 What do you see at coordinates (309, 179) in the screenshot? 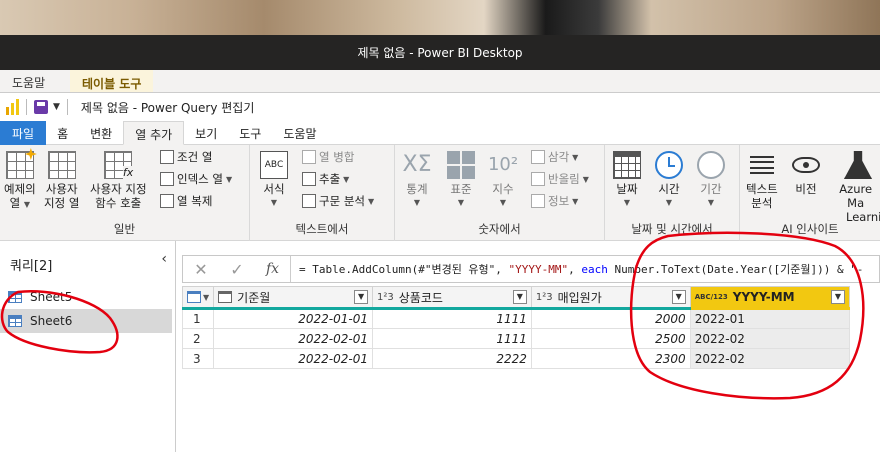
I see `extract-icon` at bounding box center [309, 179].